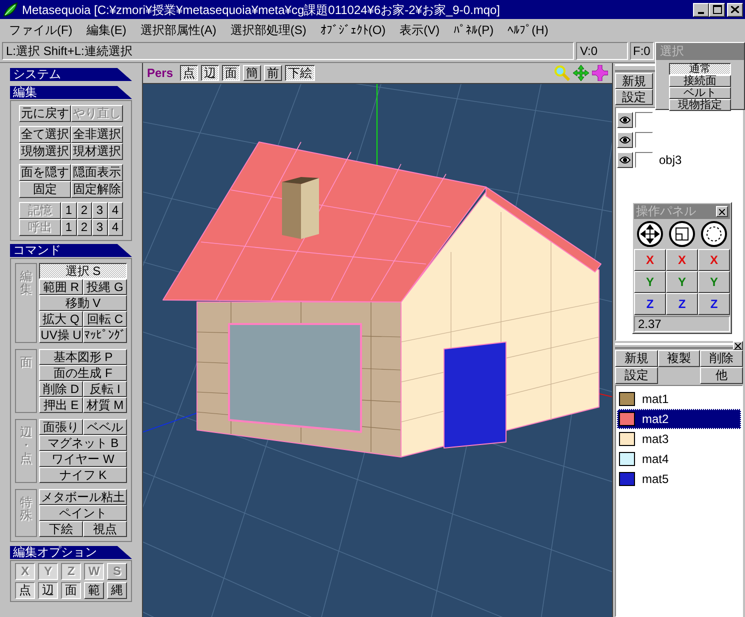 Image resolution: width=745 pixels, height=617 pixels. What do you see at coordinates (701, 9) in the screenshot?
I see `minimize-button` at bounding box center [701, 9].